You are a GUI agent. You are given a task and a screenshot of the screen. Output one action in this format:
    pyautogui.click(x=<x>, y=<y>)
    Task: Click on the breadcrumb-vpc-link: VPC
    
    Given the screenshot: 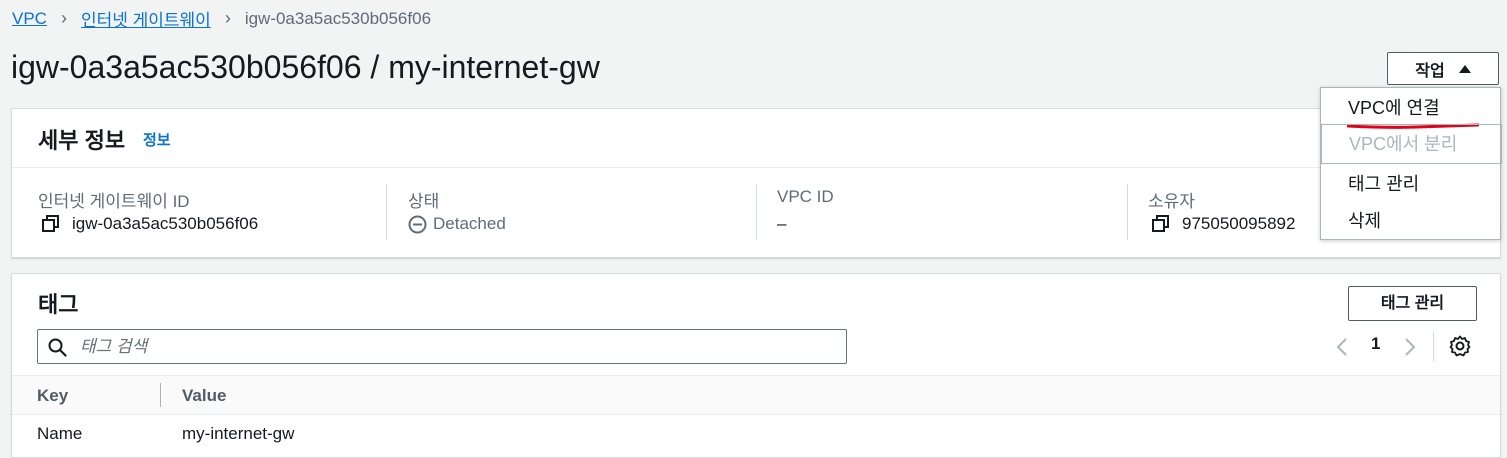 What is the action you would take?
    pyautogui.click(x=29, y=19)
    